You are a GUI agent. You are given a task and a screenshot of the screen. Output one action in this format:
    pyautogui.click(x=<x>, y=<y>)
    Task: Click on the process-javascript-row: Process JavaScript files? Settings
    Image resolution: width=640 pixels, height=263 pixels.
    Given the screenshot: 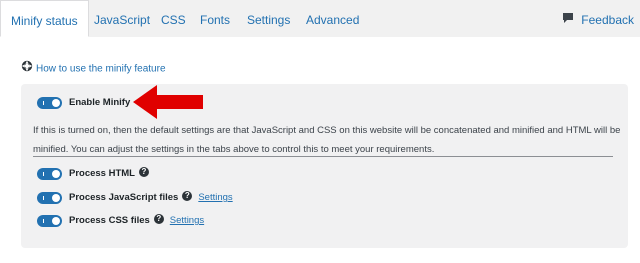 What is the action you would take?
    pyautogui.click(x=151, y=197)
    